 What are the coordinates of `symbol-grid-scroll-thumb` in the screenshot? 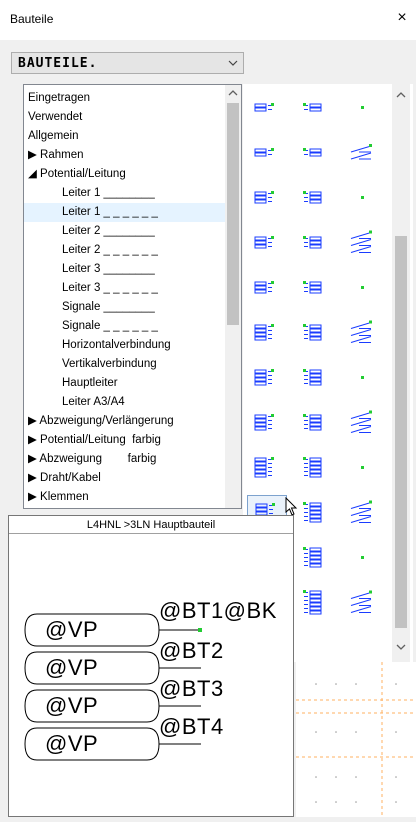 It's located at (401, 432).